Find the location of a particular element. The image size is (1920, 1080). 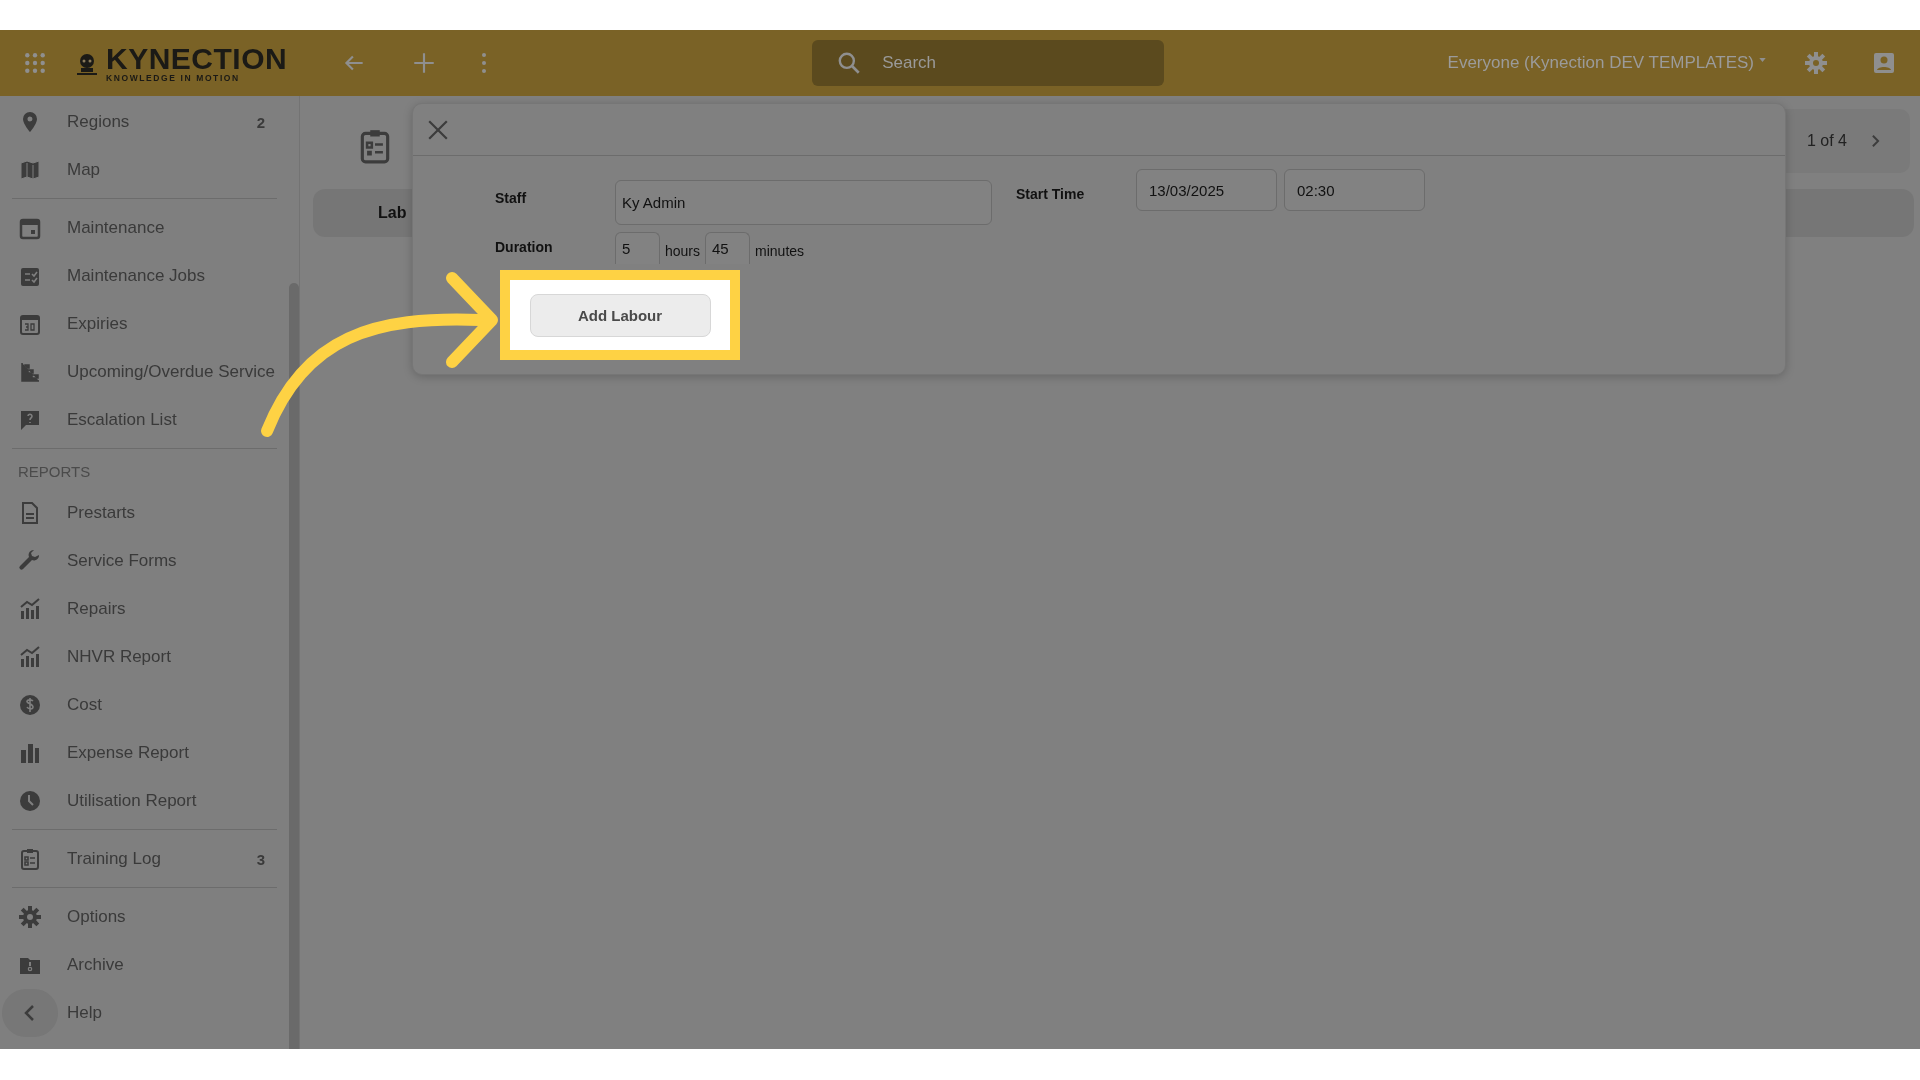

sidebar-item: Utilisation Report is located at coordinates (101, 801).